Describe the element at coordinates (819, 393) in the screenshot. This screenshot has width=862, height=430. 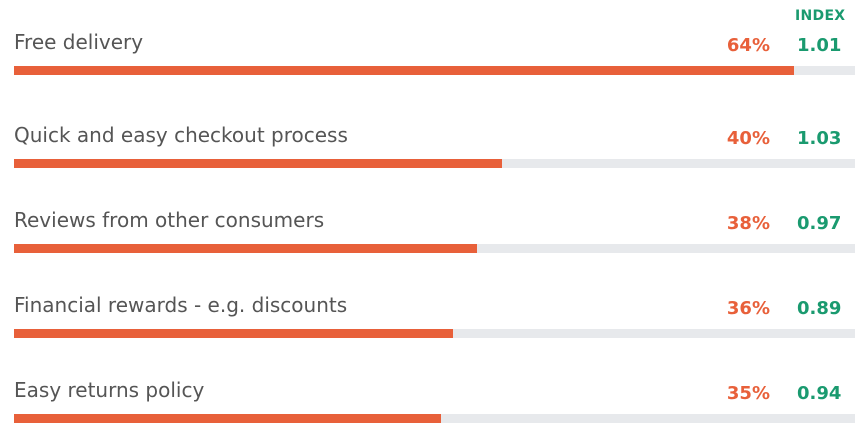
I see `index-value: 0.94` at that location.